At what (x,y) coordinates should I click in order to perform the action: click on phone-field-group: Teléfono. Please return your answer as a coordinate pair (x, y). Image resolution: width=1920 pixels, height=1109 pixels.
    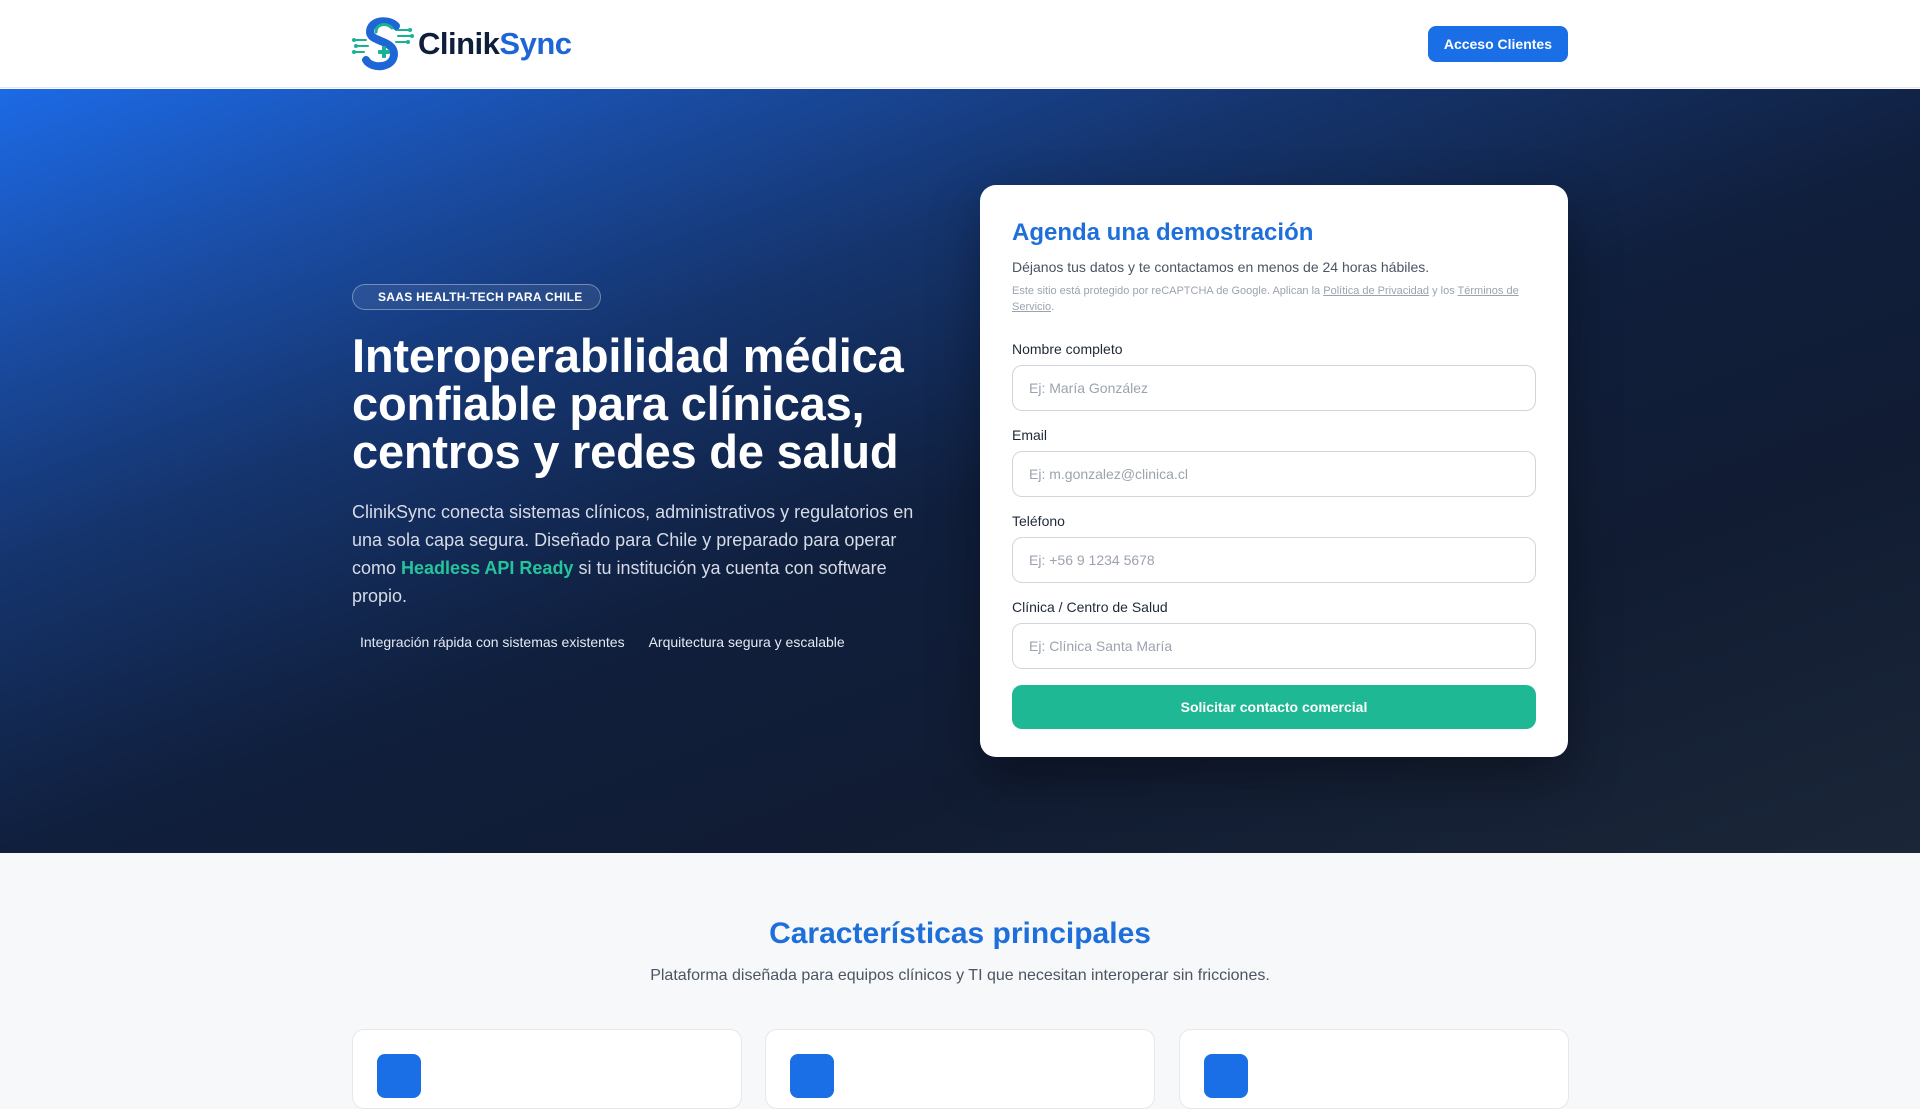
    Looking at the image, I should click on (1274, 548).